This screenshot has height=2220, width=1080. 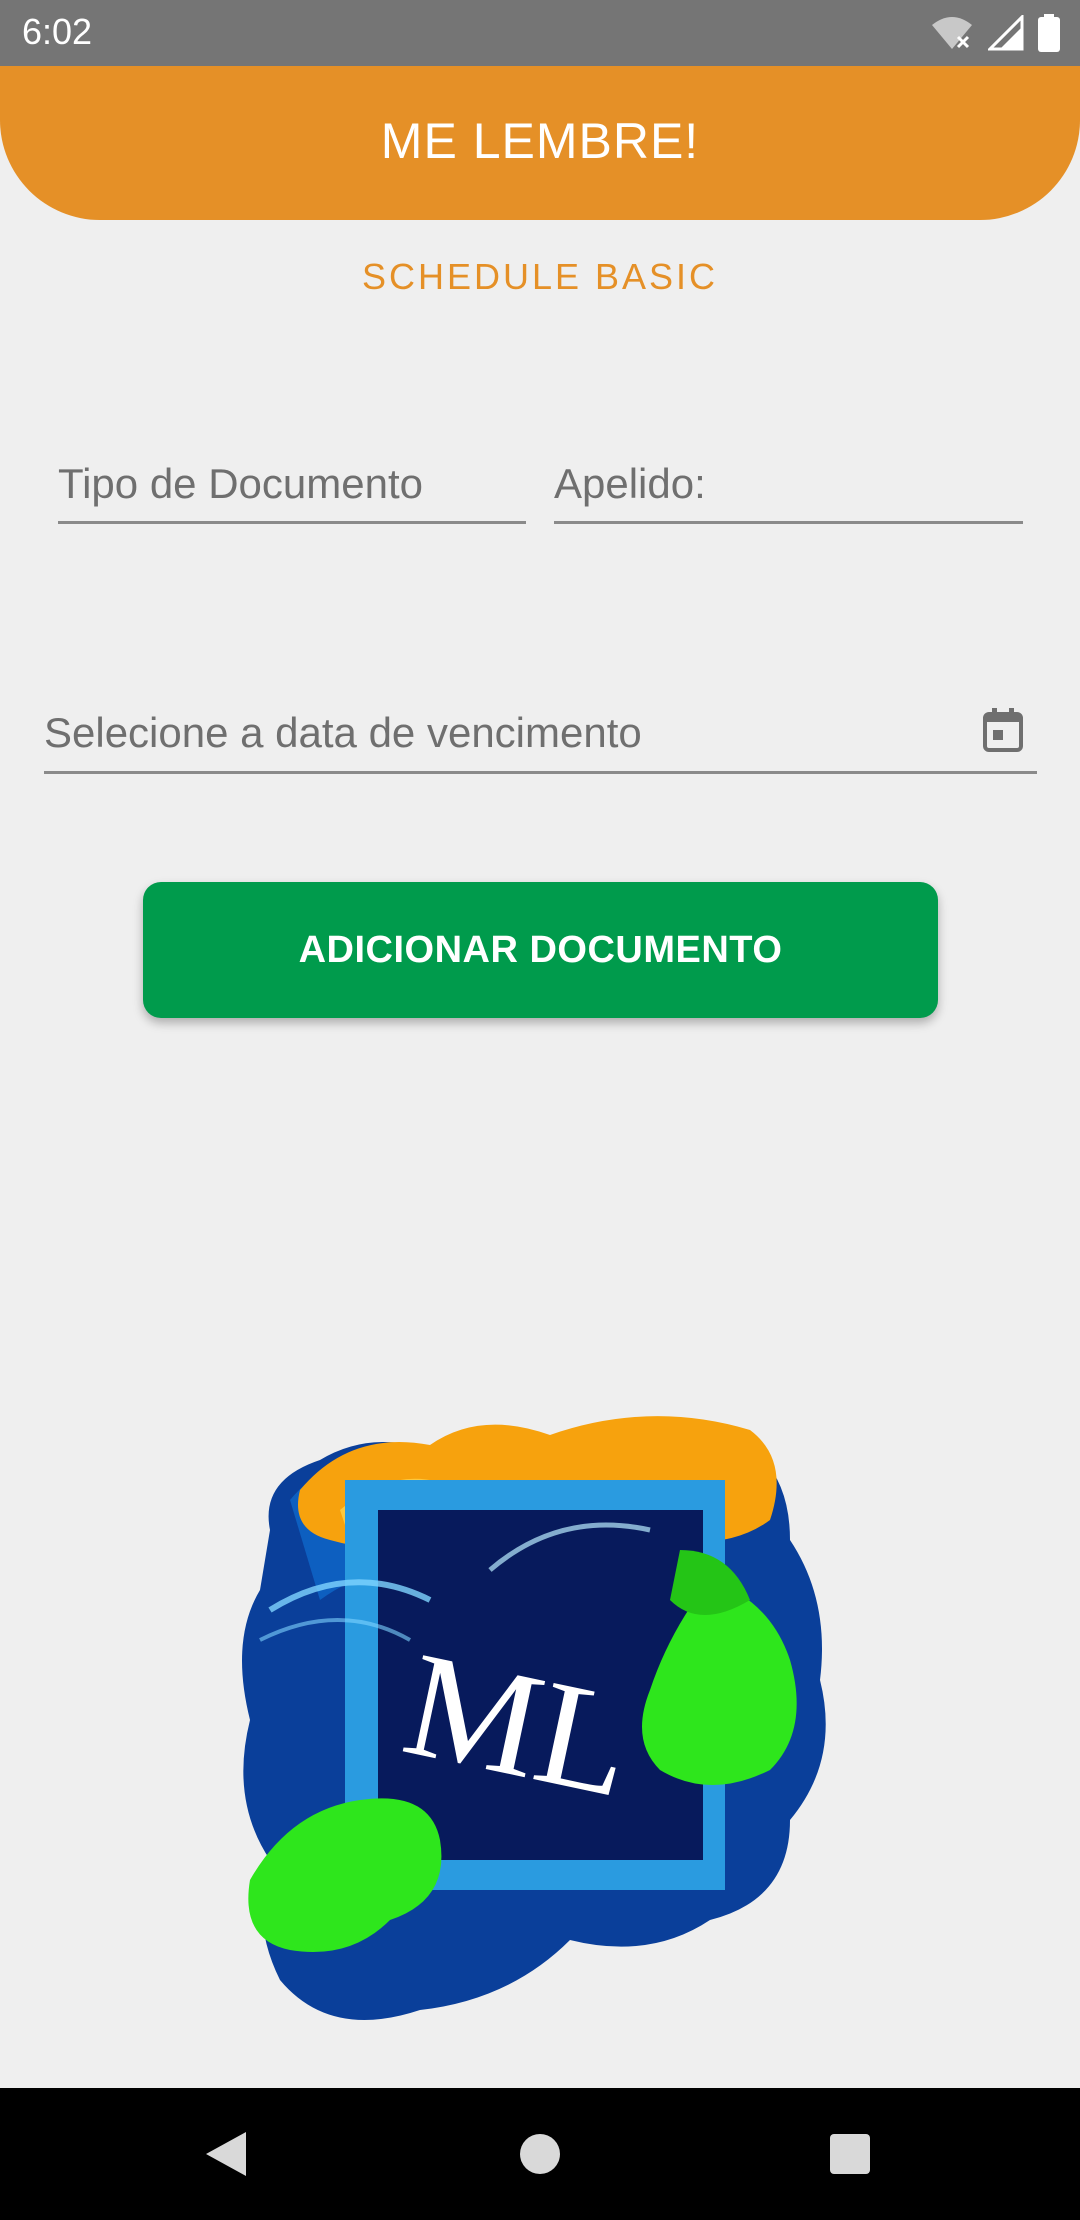 What do you see at coordinates (57, 31) in the screenshot?
I see `status-time: 6:02` at bounding box center [57, 31].